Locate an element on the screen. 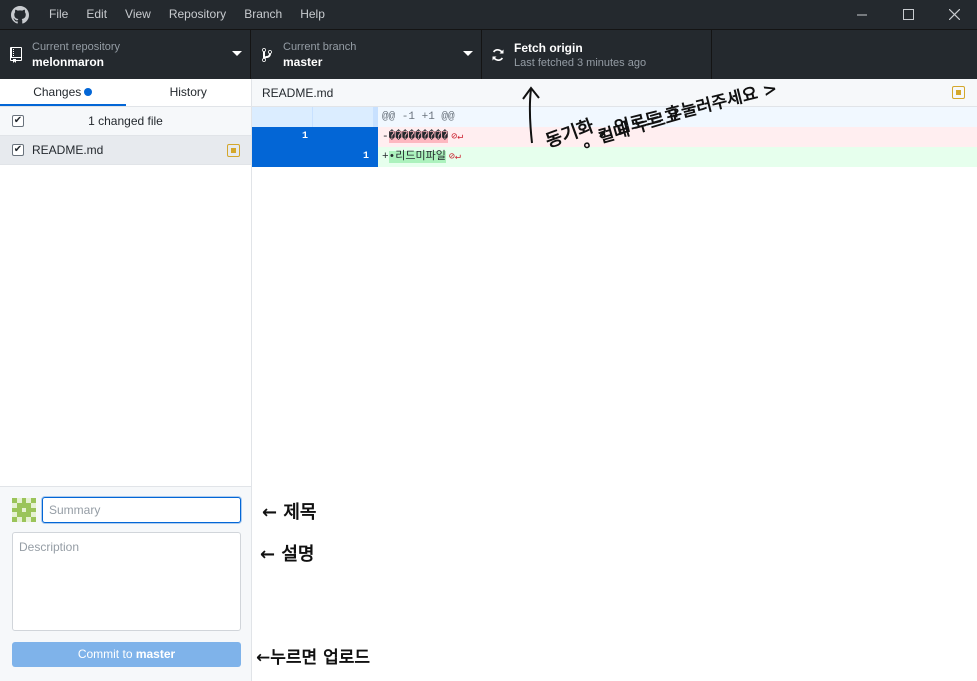  sidebar-tabs: Changes History is located at coordinates (125, 93).